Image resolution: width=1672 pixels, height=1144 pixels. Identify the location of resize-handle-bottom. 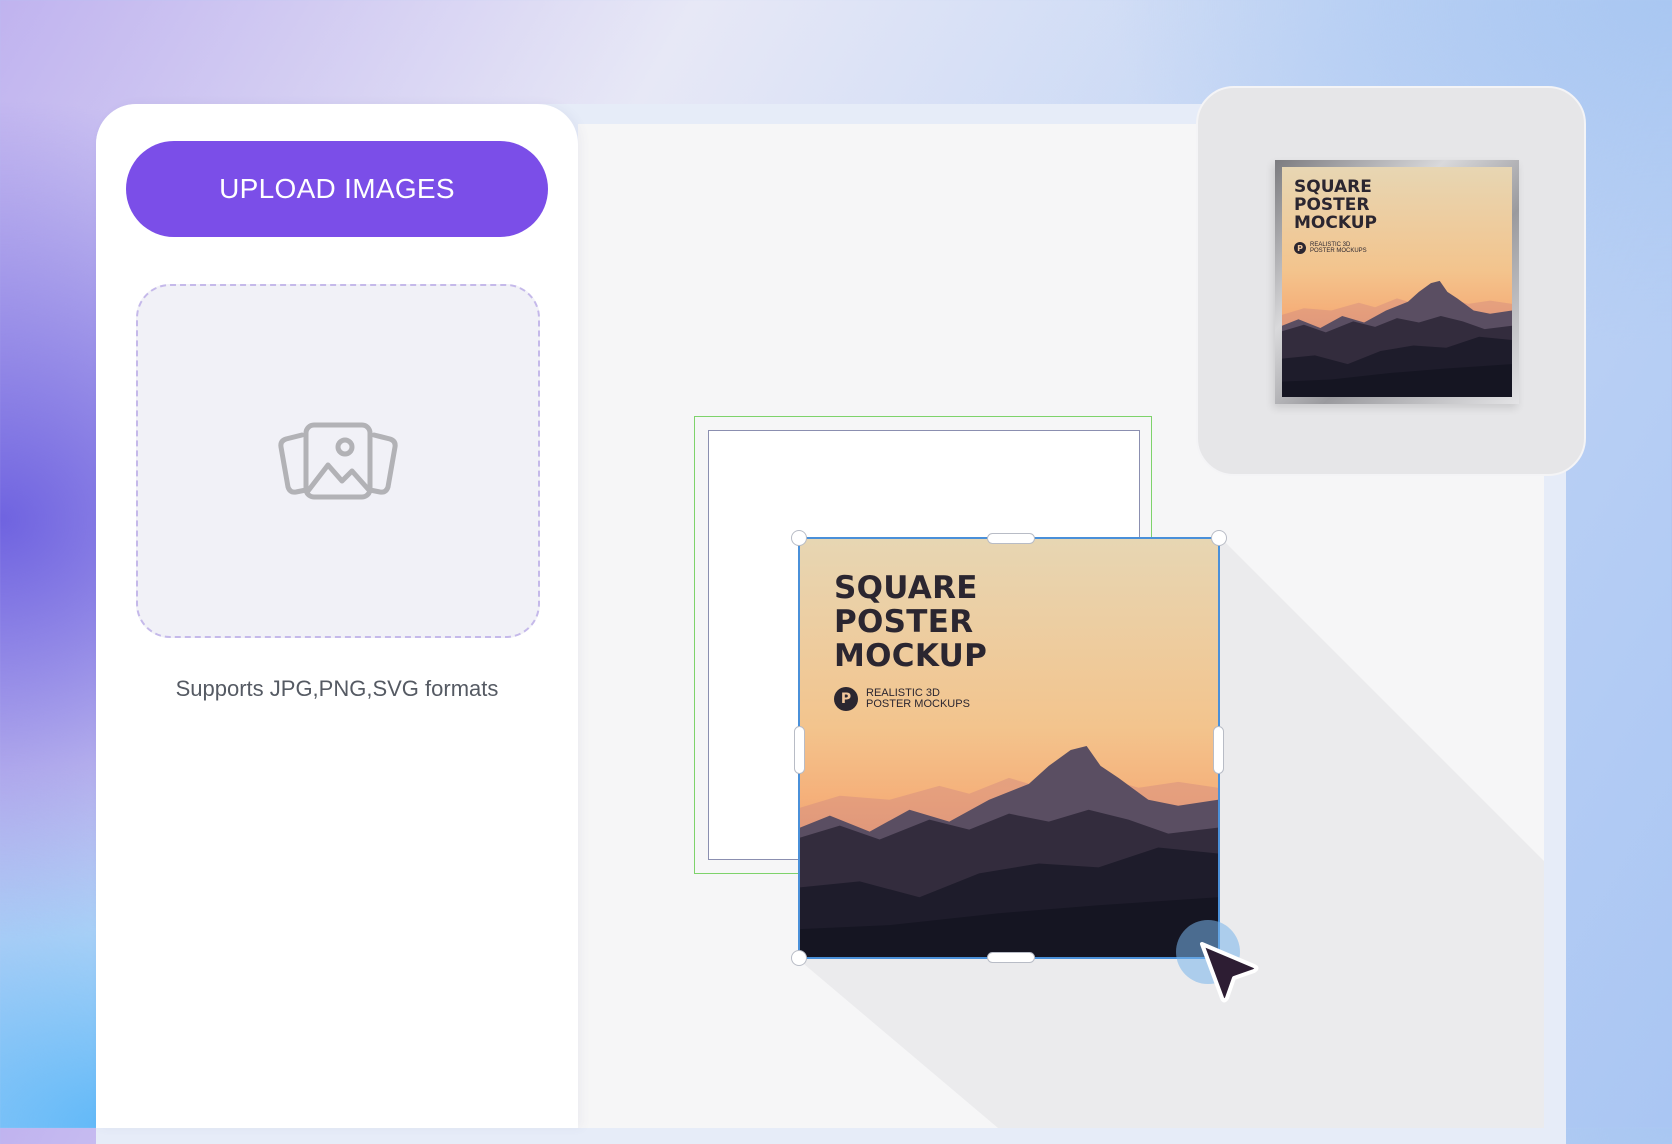
(1011, 957).